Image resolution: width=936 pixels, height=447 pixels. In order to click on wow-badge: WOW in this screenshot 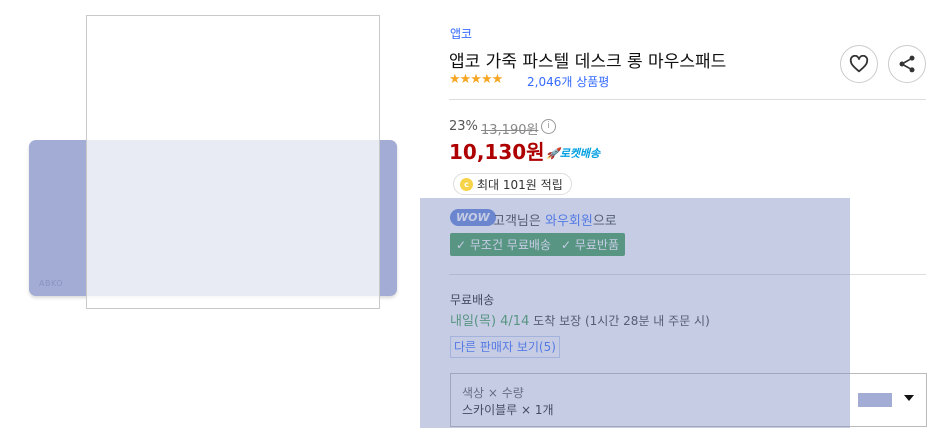, I will do `click(473, 217)`.